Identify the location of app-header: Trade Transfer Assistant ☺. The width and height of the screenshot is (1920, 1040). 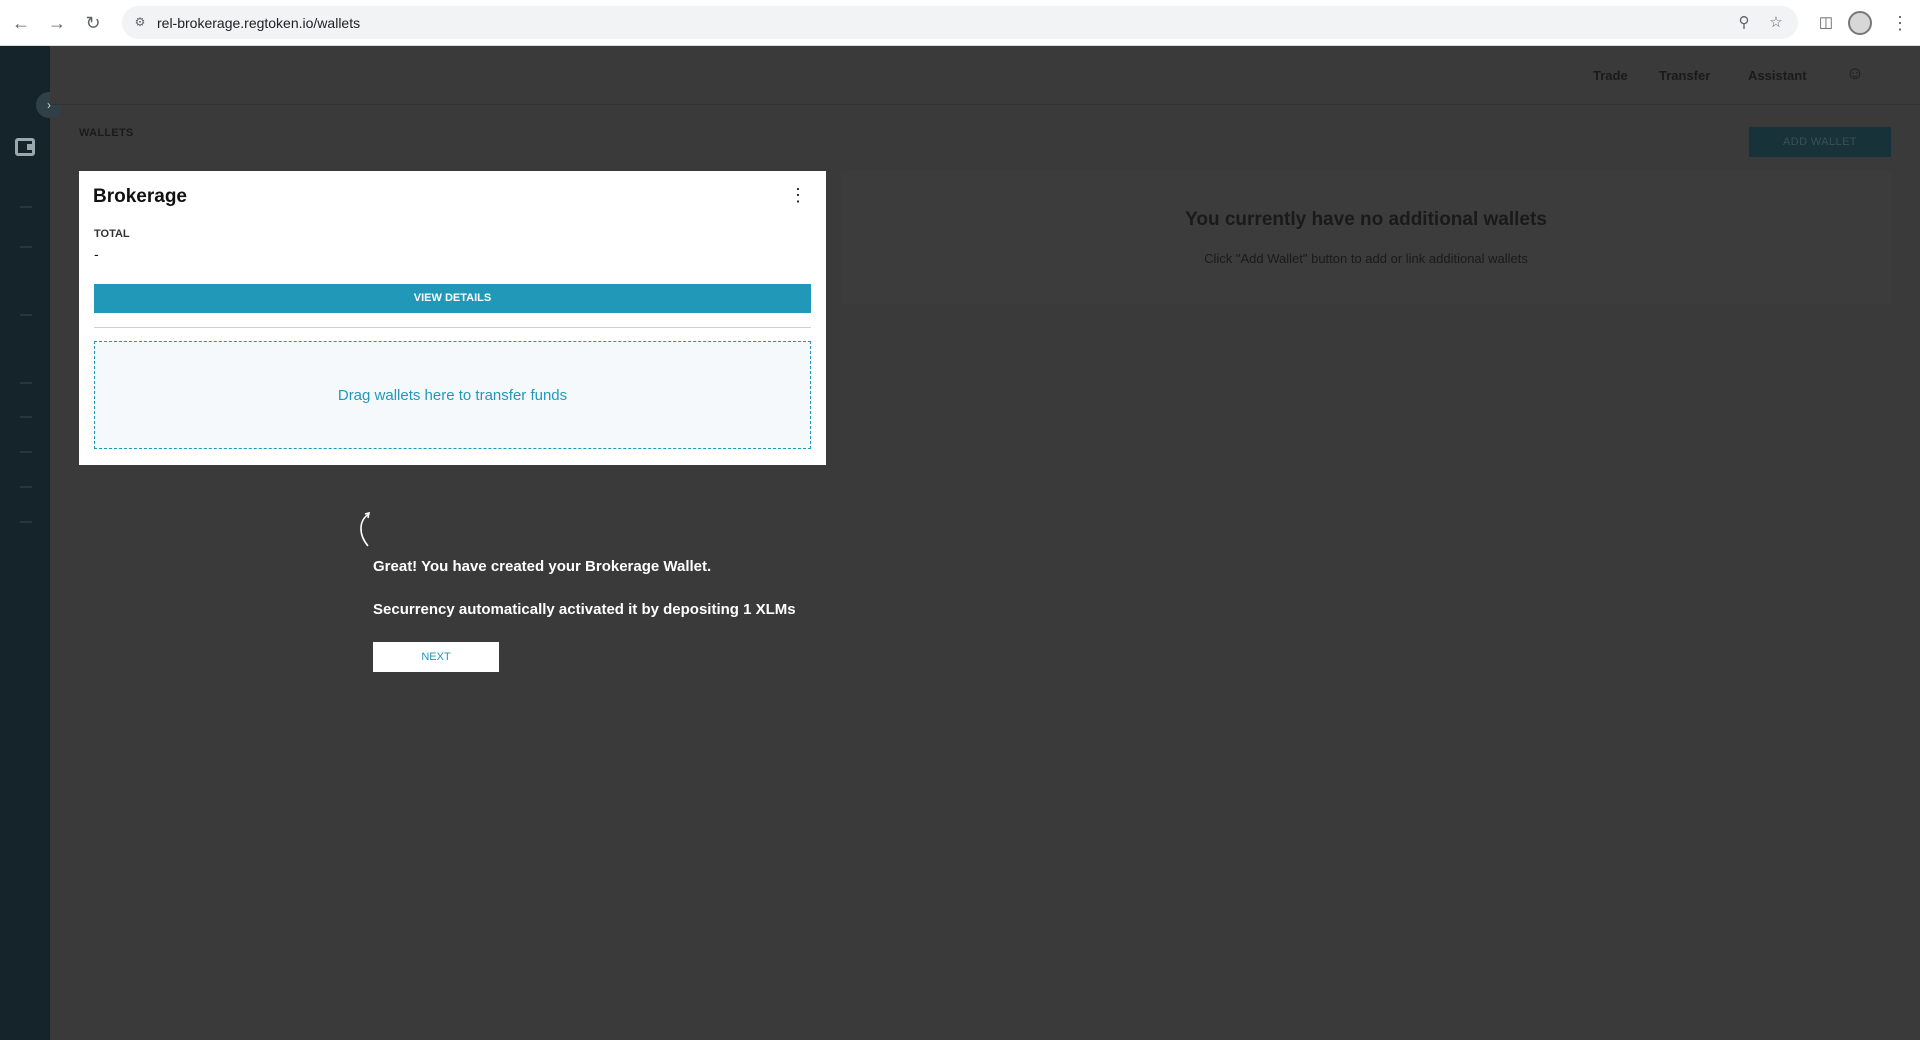
(985, 75).